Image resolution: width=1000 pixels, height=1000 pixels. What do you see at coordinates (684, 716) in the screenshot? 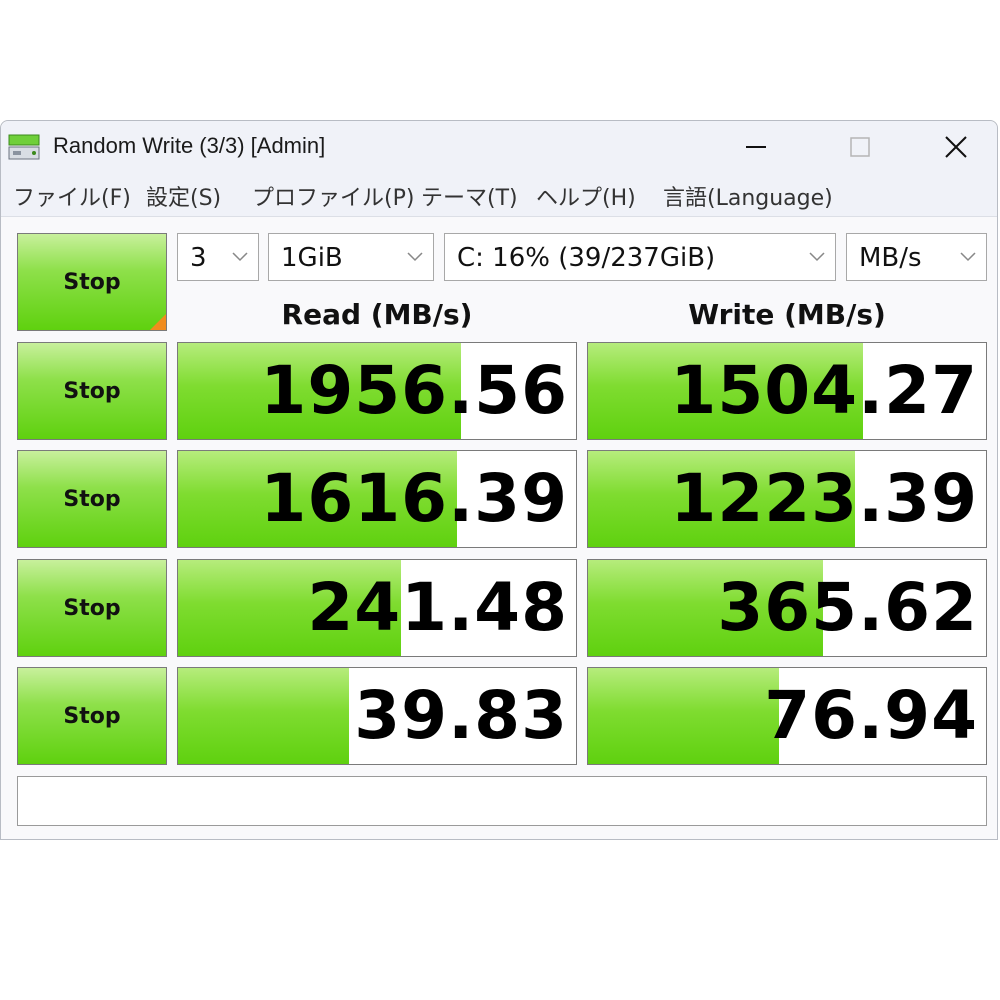
I see `write-bar-row4` at bounding box center [684, 716].